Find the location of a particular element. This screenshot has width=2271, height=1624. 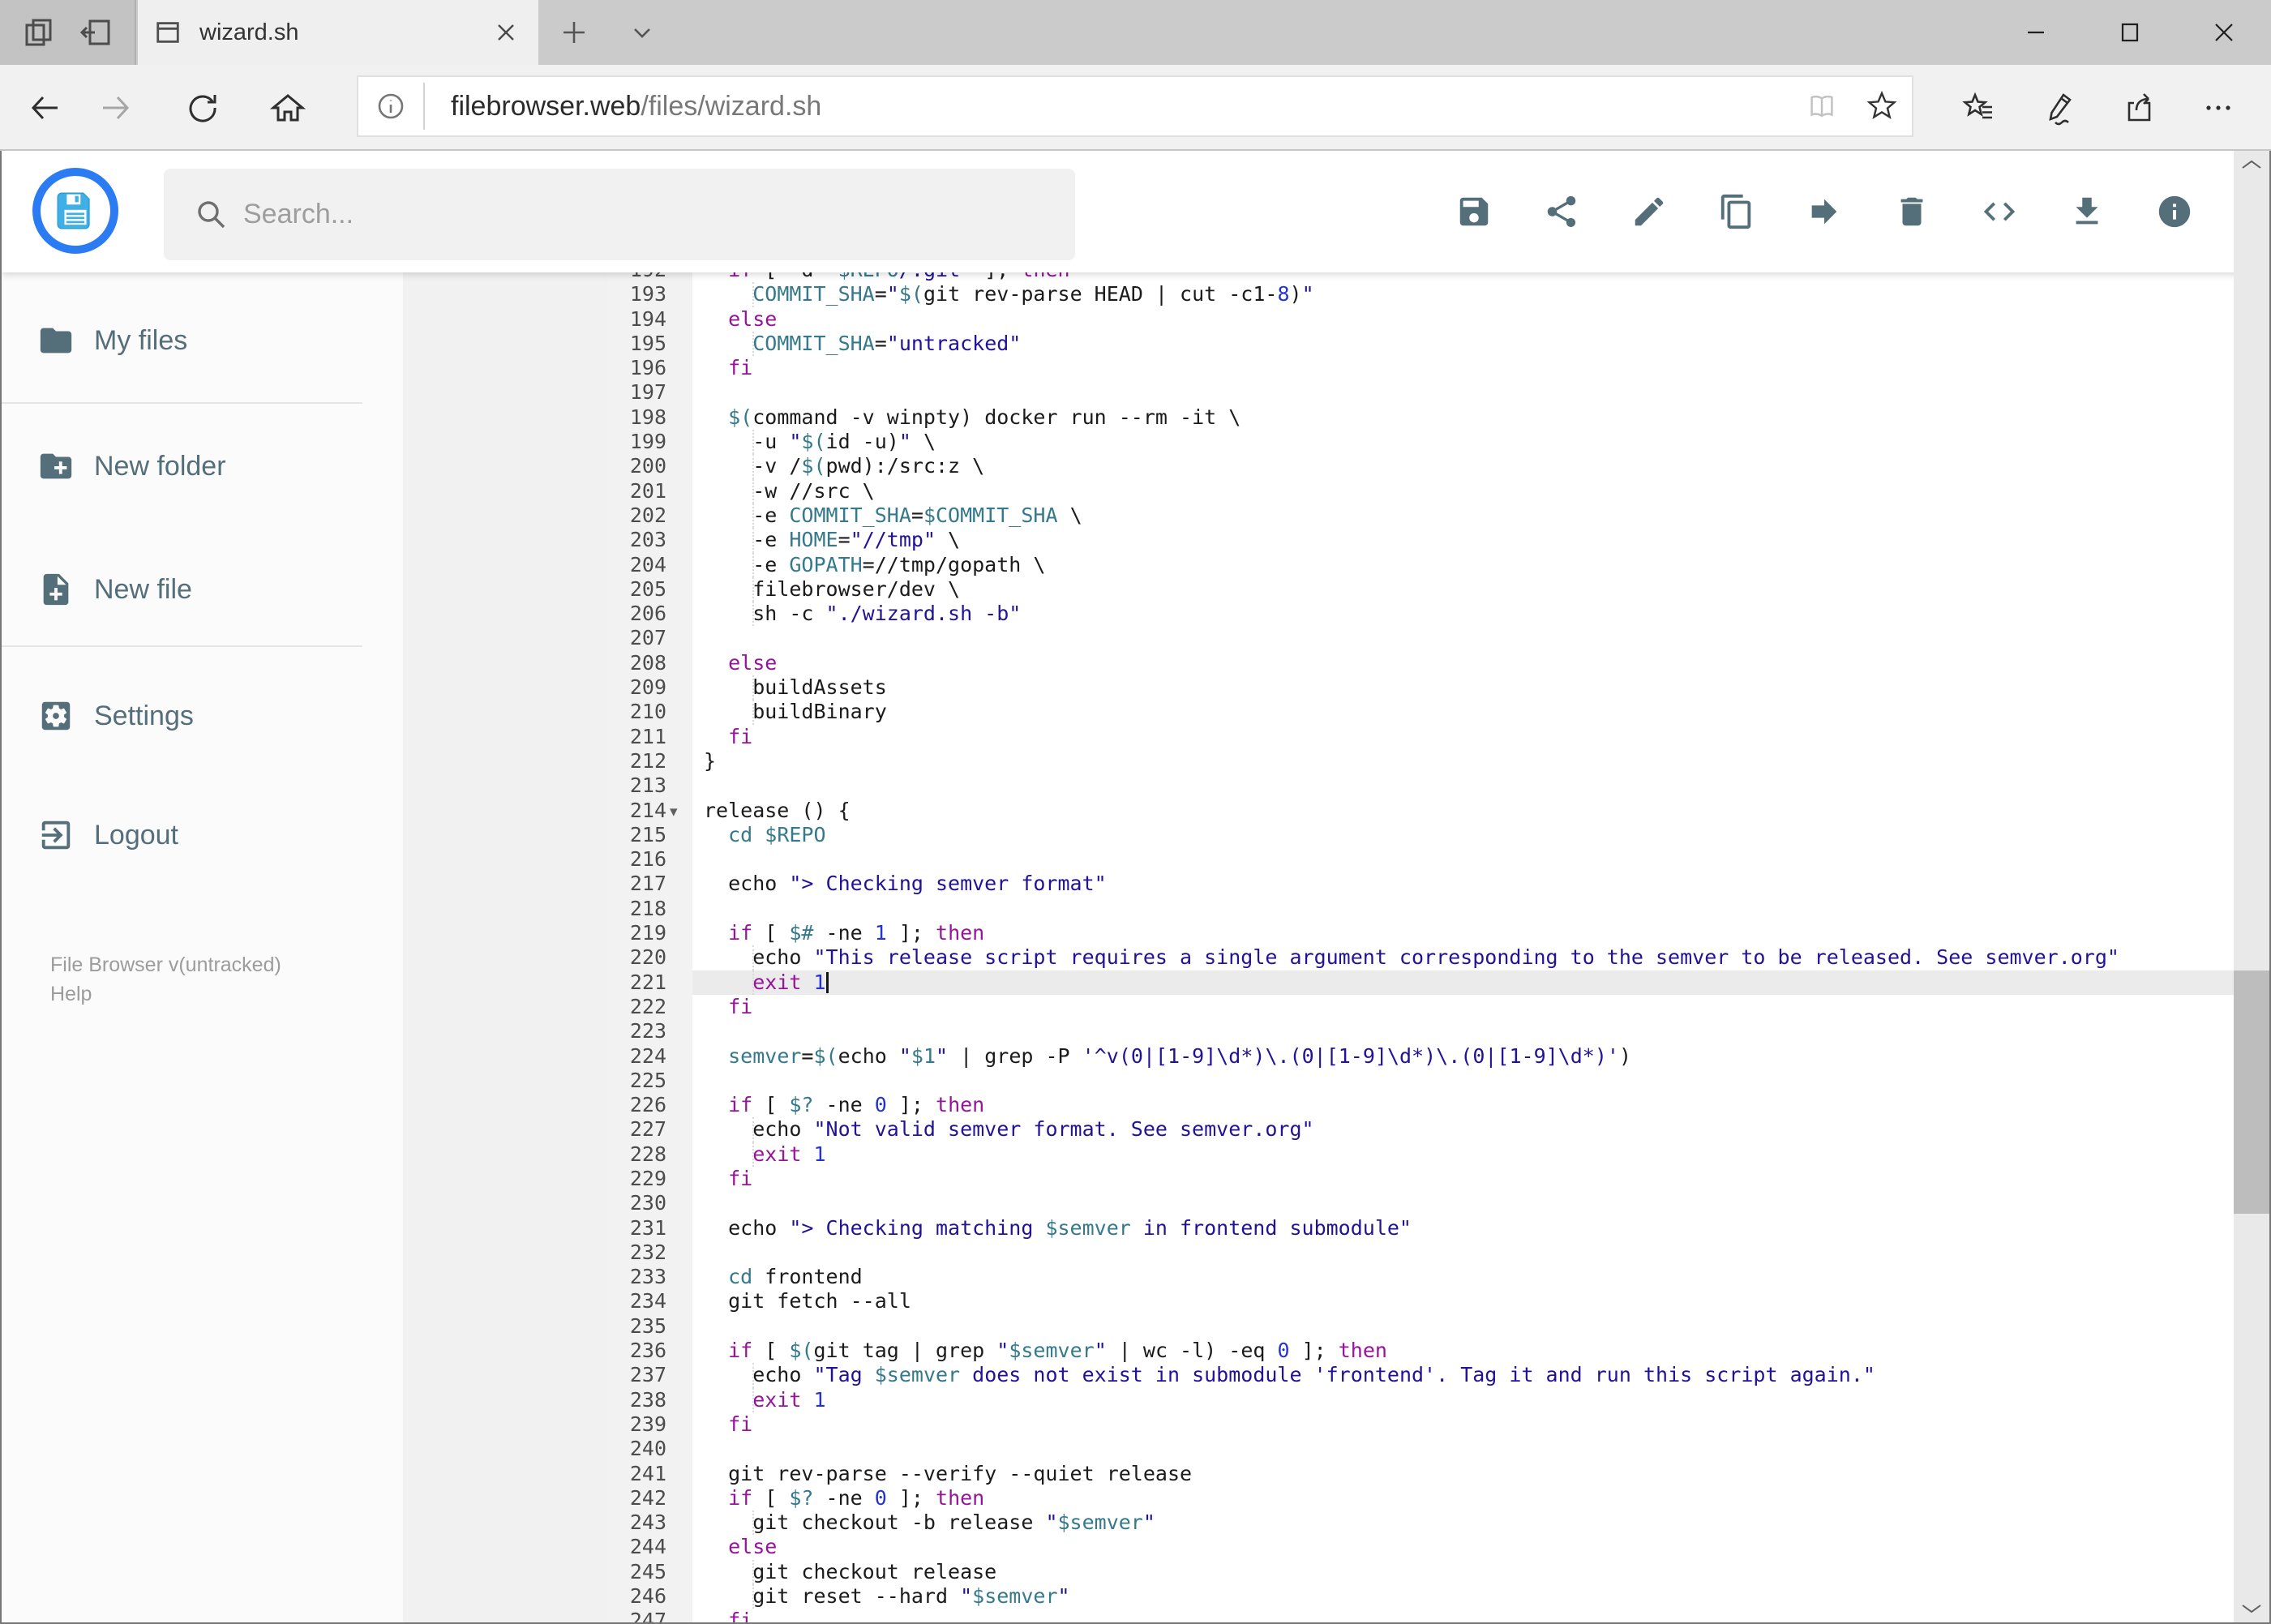

code-row: 199 -u "$(id -u)" \ is located at coordinates (1421, 442).